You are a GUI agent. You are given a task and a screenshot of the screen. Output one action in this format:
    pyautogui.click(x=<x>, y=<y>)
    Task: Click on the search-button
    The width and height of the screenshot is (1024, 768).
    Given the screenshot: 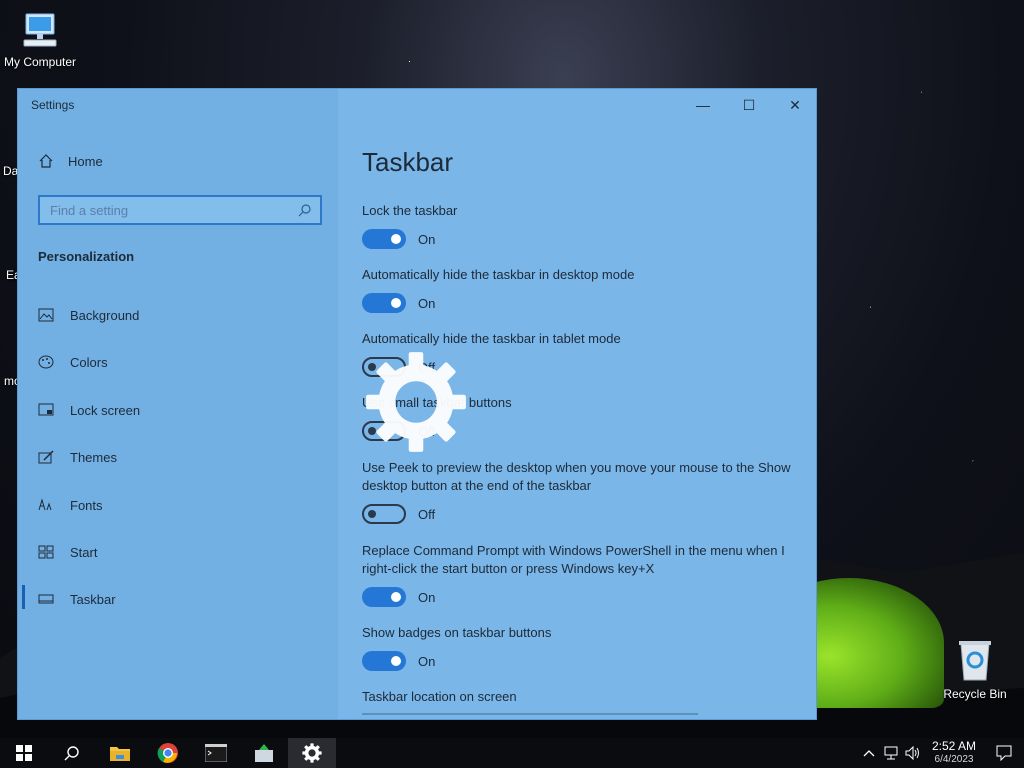 What is the action you would take?
    pyautogui.click(x=72, y=753)
    